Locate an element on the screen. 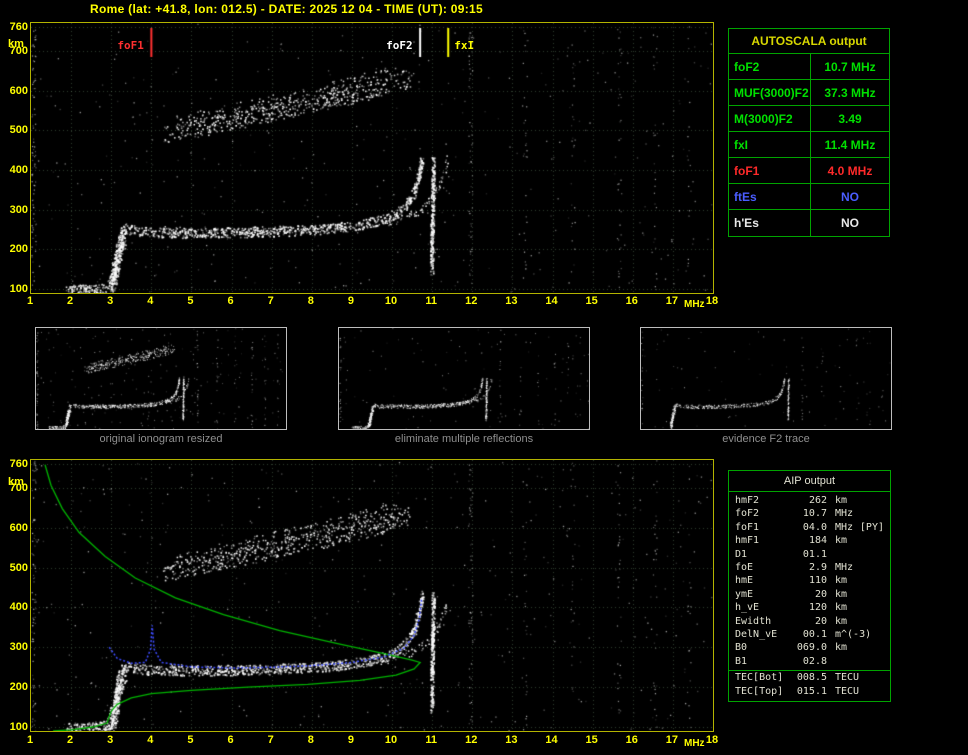 This screenshot has width=968, height=755. thumbnail-caption-no-multiples: eliminate multiple reflections is located at coordinates (464, 439).